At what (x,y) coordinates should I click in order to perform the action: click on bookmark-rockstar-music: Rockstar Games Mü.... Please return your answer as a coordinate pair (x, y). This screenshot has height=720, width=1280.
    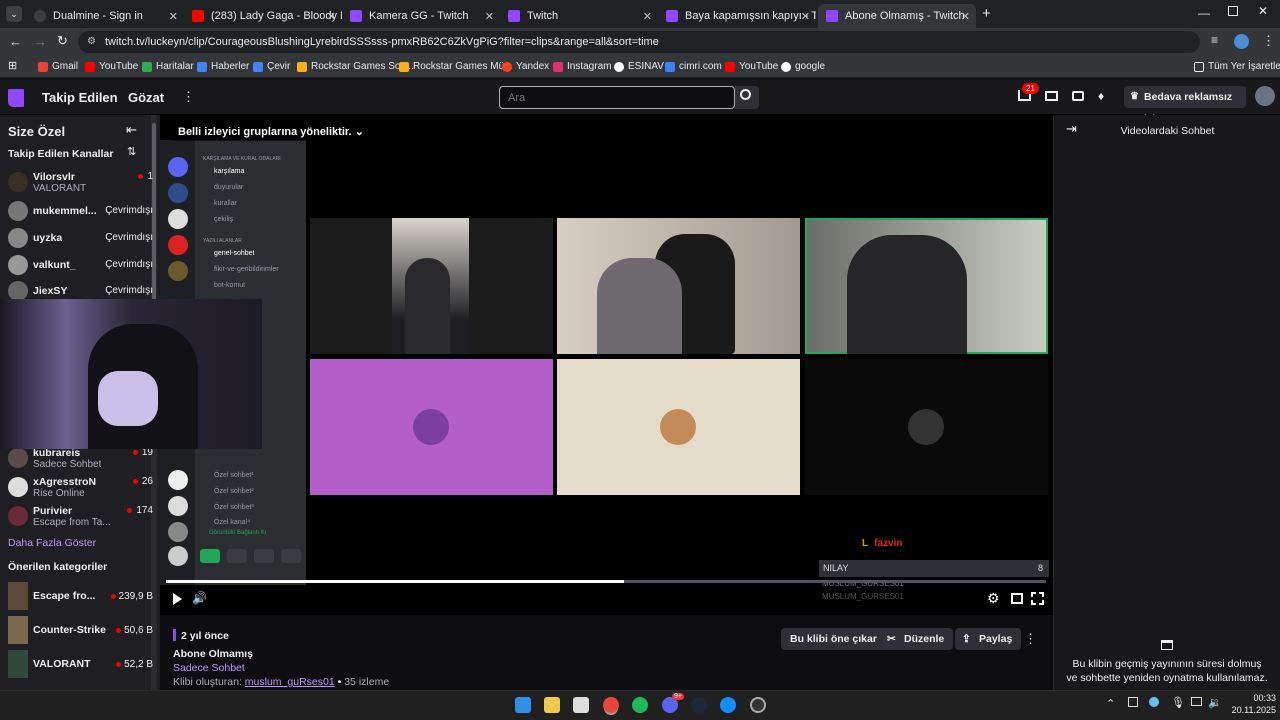
    Looking at the image, I should click on (455, 66).